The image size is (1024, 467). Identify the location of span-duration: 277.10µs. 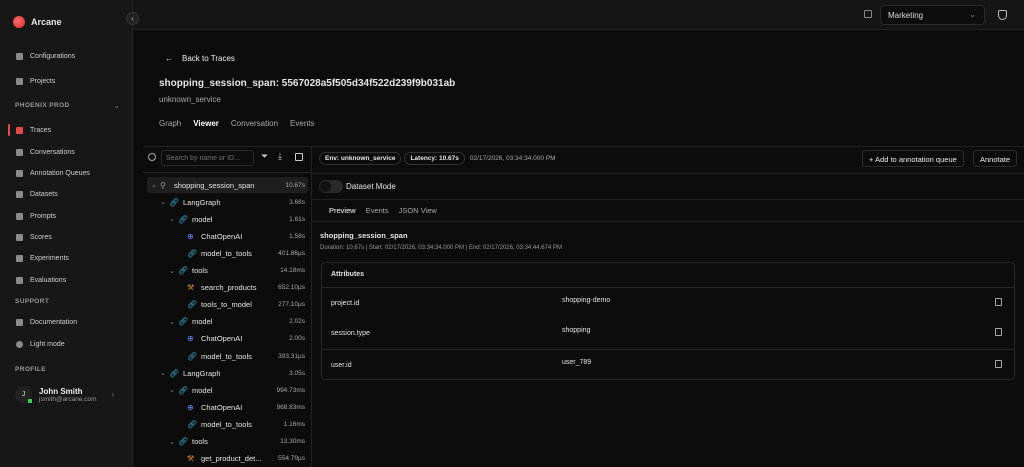
(291, 305).